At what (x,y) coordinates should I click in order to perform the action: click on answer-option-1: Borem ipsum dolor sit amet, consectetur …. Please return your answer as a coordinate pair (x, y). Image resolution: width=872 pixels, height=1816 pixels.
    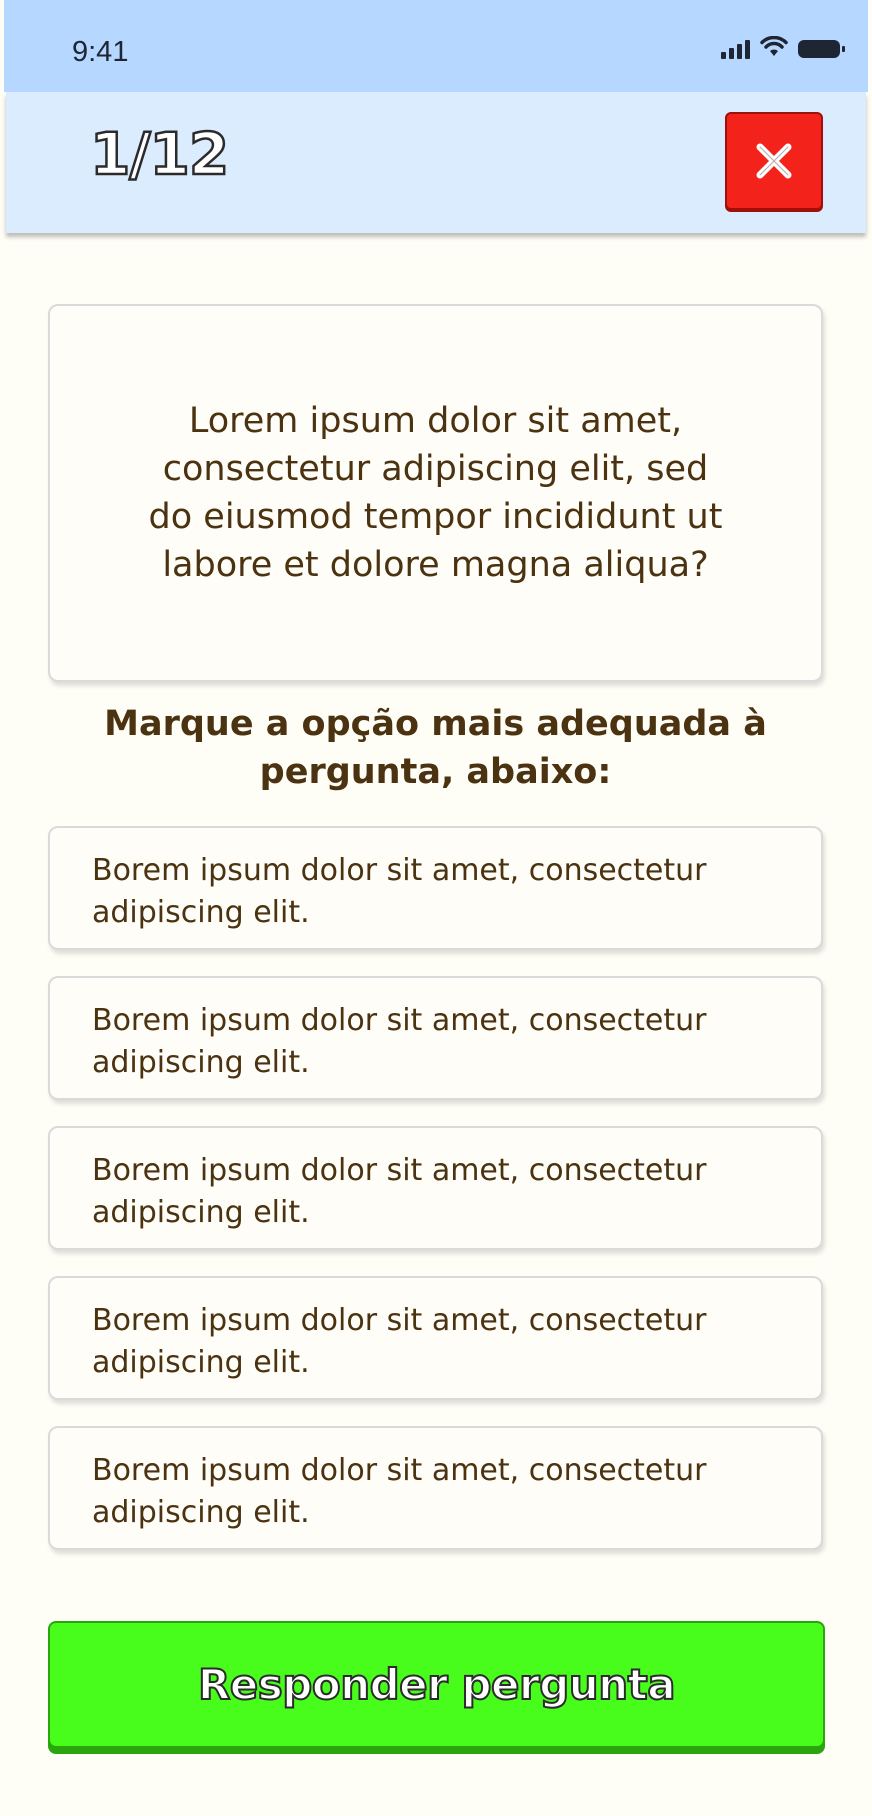
    Looking at the image, I should click on (435, 888).